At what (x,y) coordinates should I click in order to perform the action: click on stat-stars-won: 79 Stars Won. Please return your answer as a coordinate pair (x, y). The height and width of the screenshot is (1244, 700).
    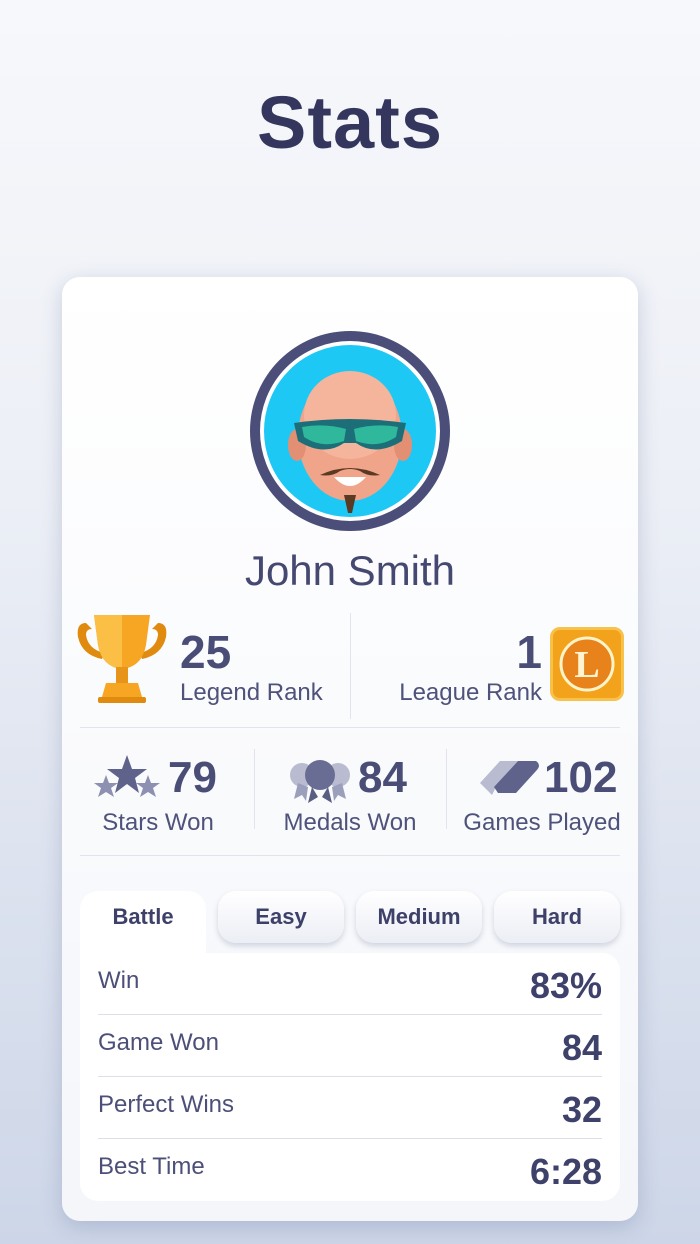
    Looking at the image, I should click on (158, 798).